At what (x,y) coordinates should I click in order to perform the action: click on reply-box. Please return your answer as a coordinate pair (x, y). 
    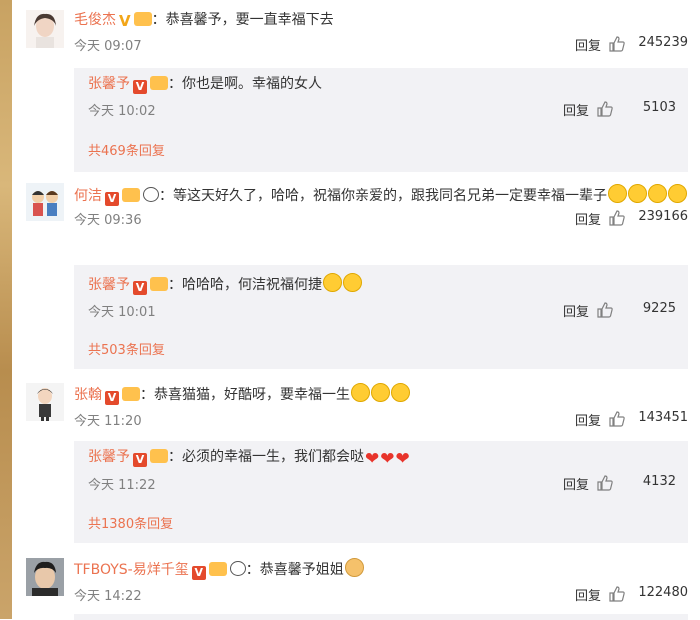
    Looking at the image, I should click on (381, 617).